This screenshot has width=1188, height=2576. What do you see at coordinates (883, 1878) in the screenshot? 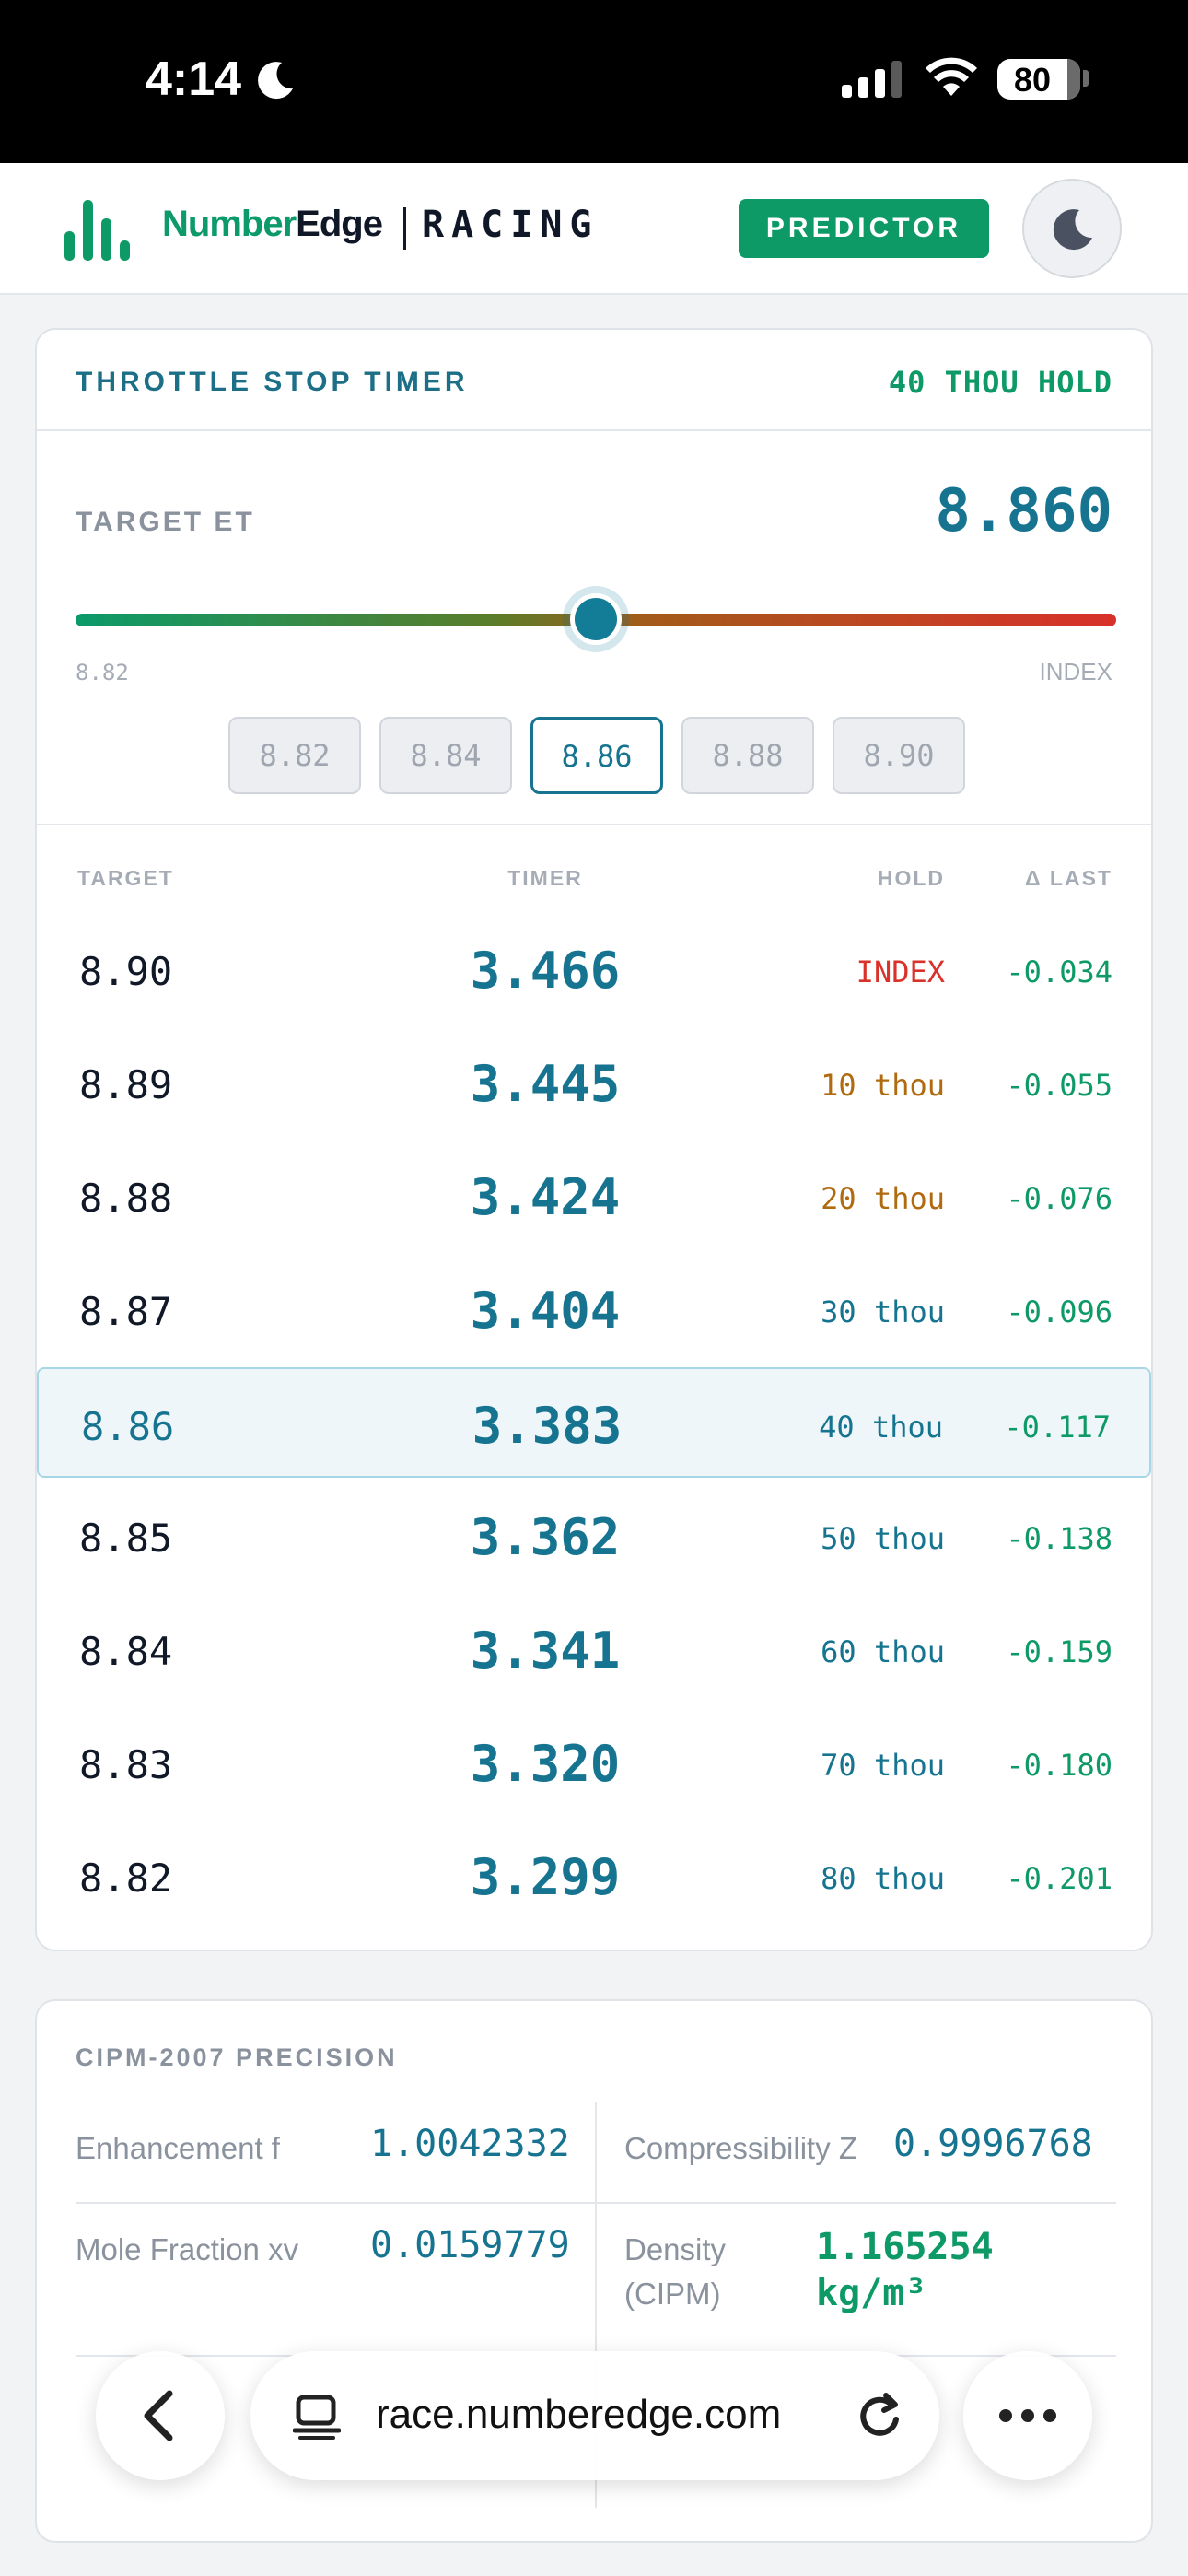
I see `row-hold: 80 thou` at bounding box center [883, 1878].